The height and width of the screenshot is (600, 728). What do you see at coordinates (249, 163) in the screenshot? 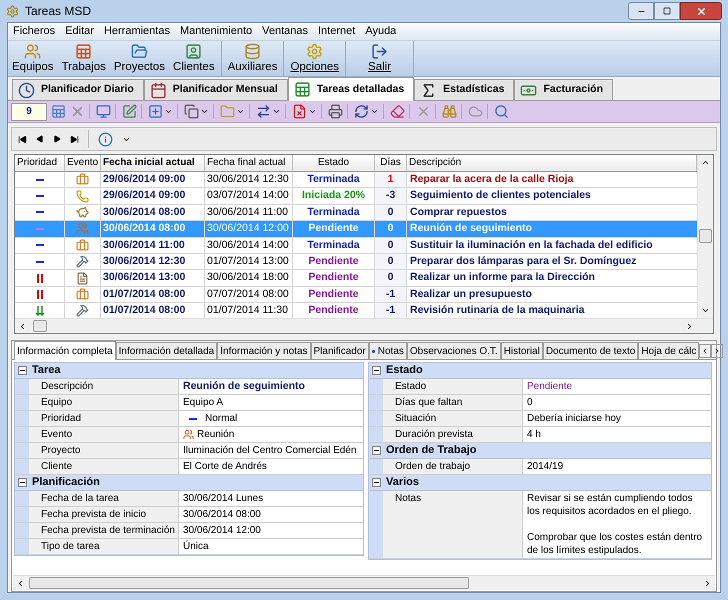
I see `column-header: Fecha final actual` at bounding box center [249, 163].